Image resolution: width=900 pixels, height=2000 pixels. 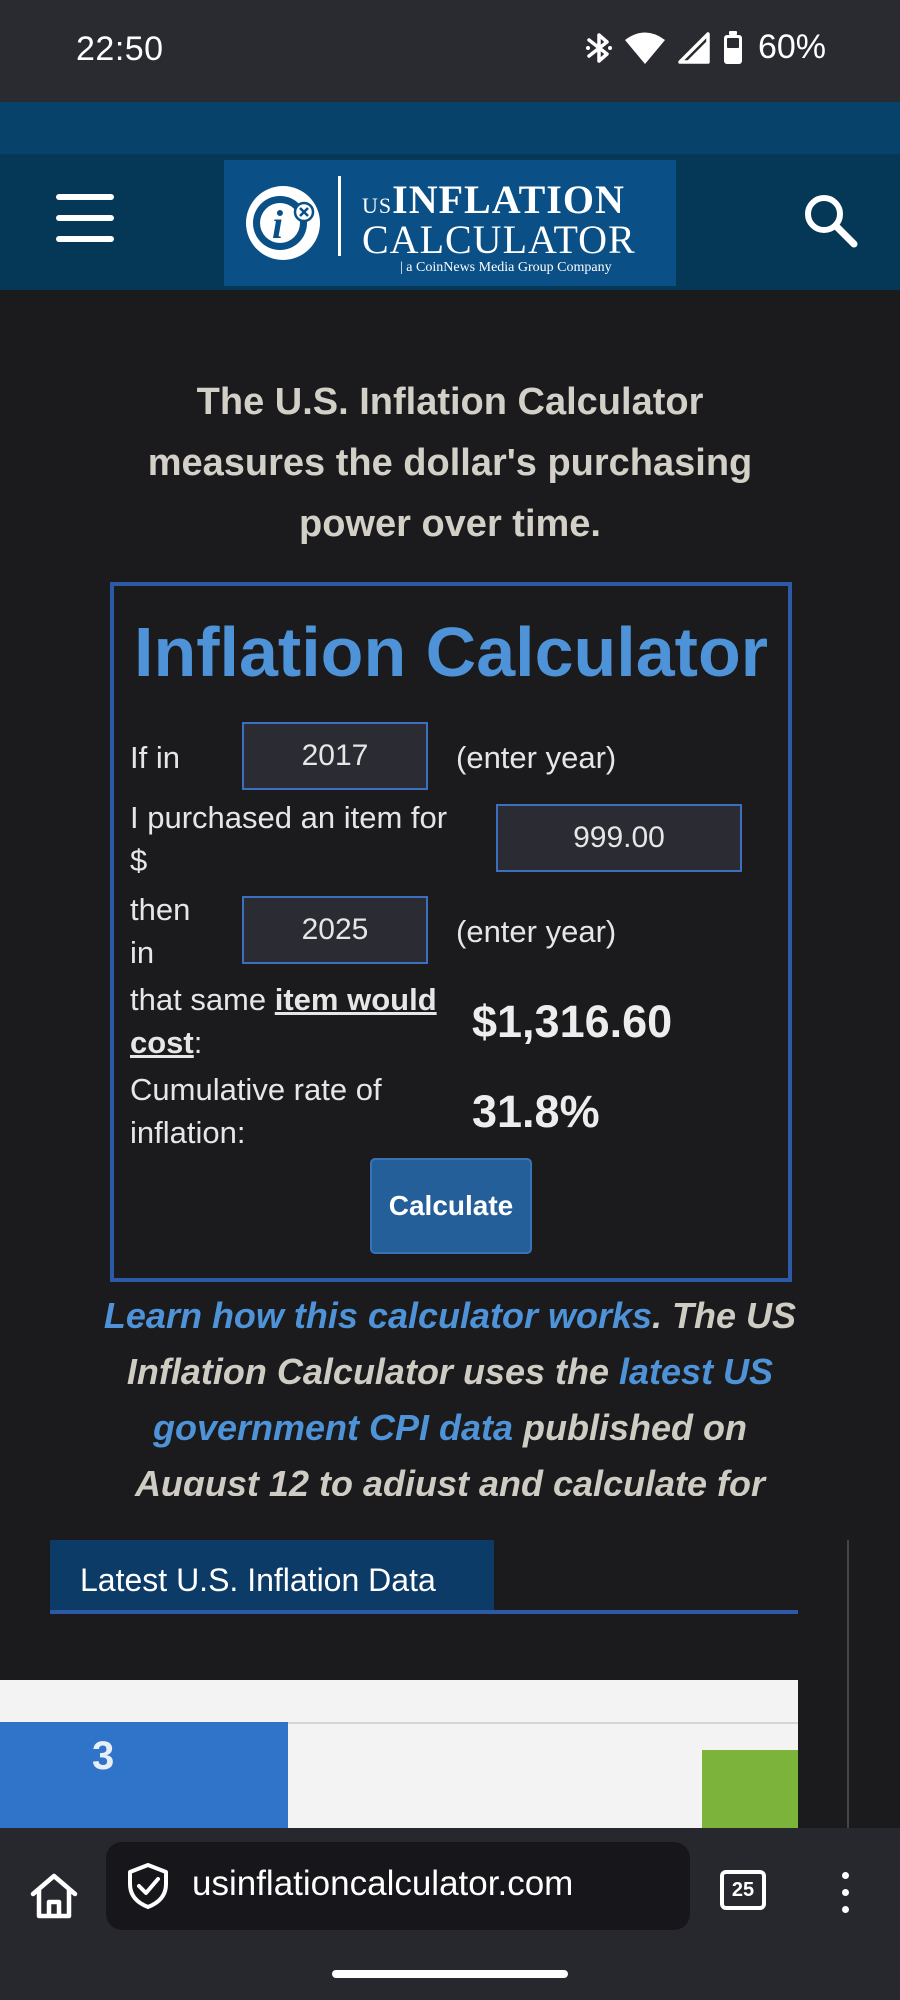 What do you see at coordinates (378, 1315) in the screenshot?
I see `learn-how-link: Learn how this calculator works` at bounding box center [378, 1315].